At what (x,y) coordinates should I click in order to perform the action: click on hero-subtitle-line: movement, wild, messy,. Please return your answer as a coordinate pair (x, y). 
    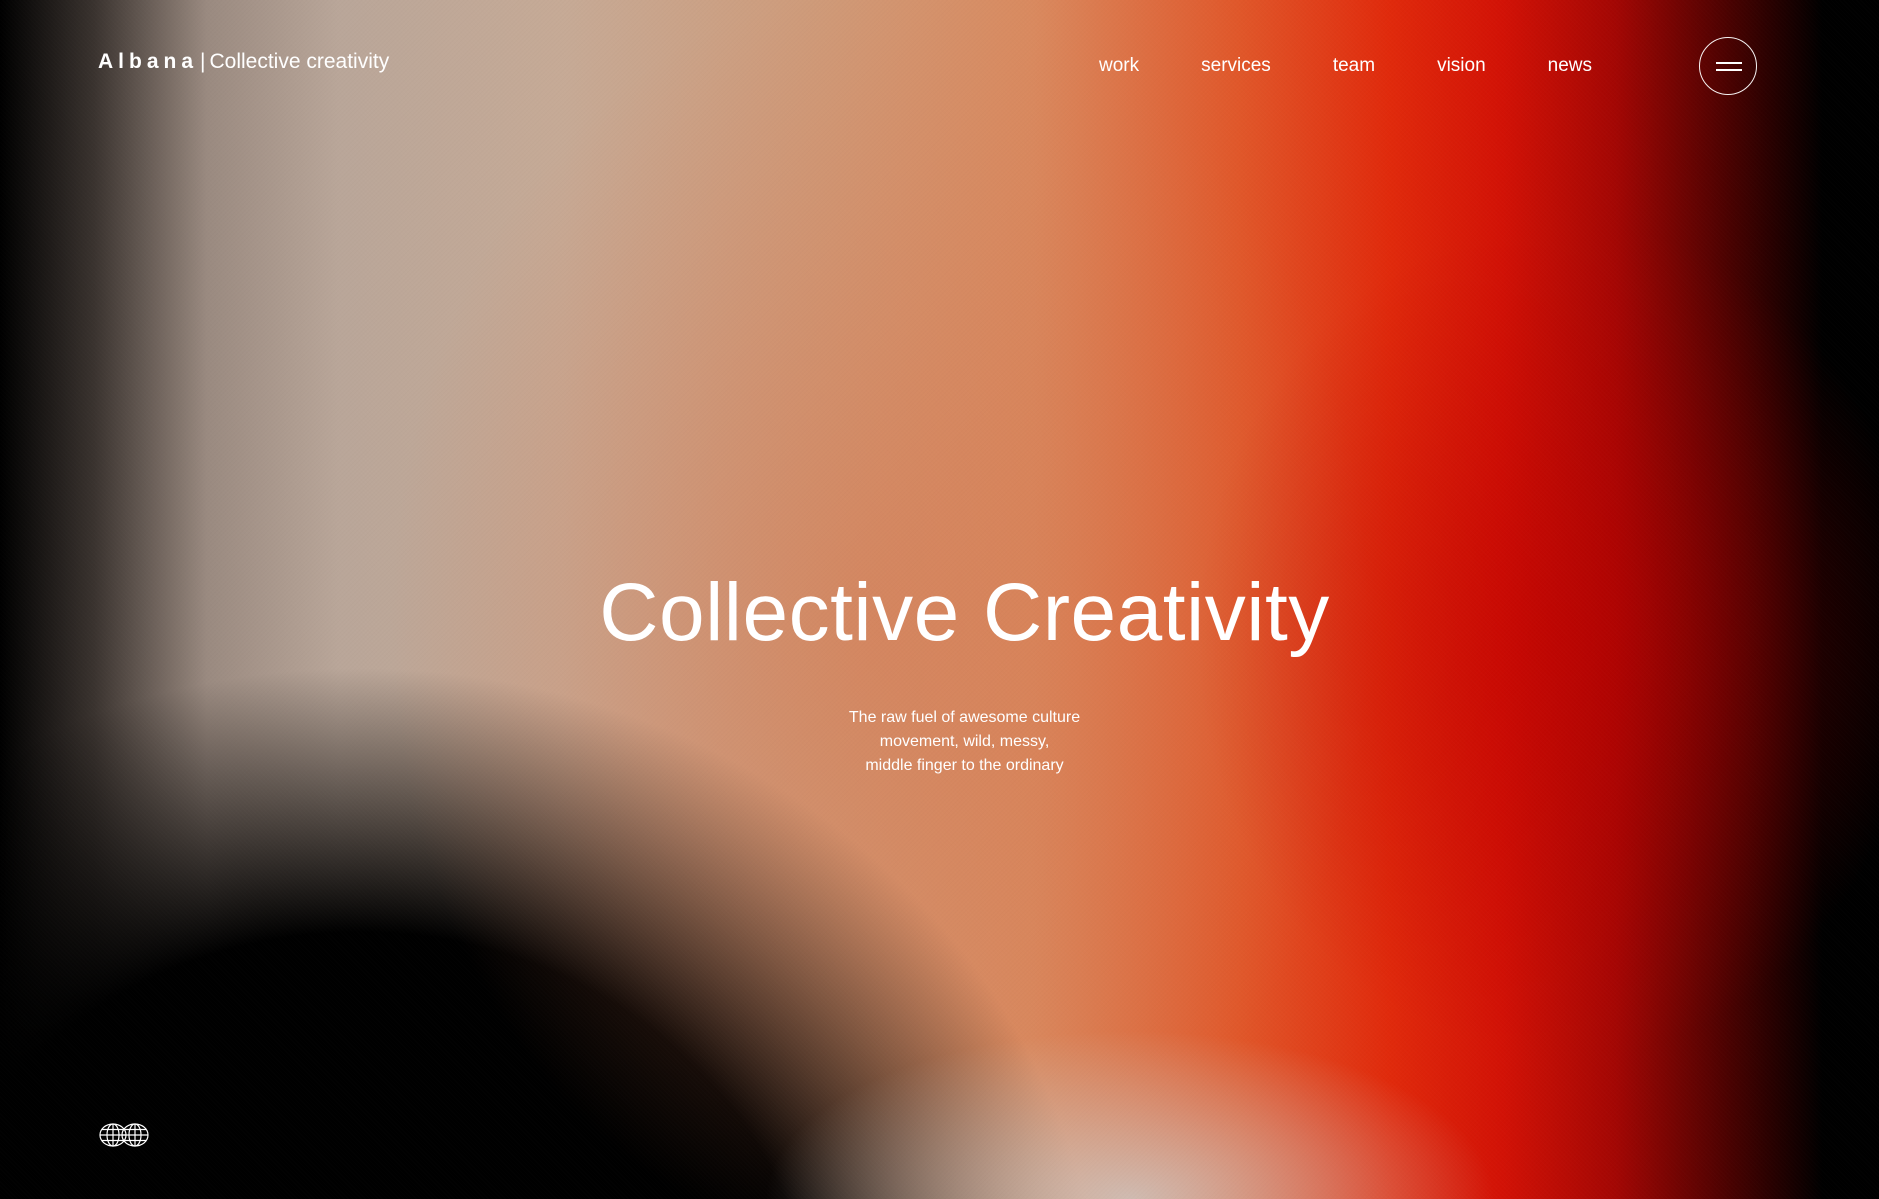
    Looking at the image, I should click on (964, 741).